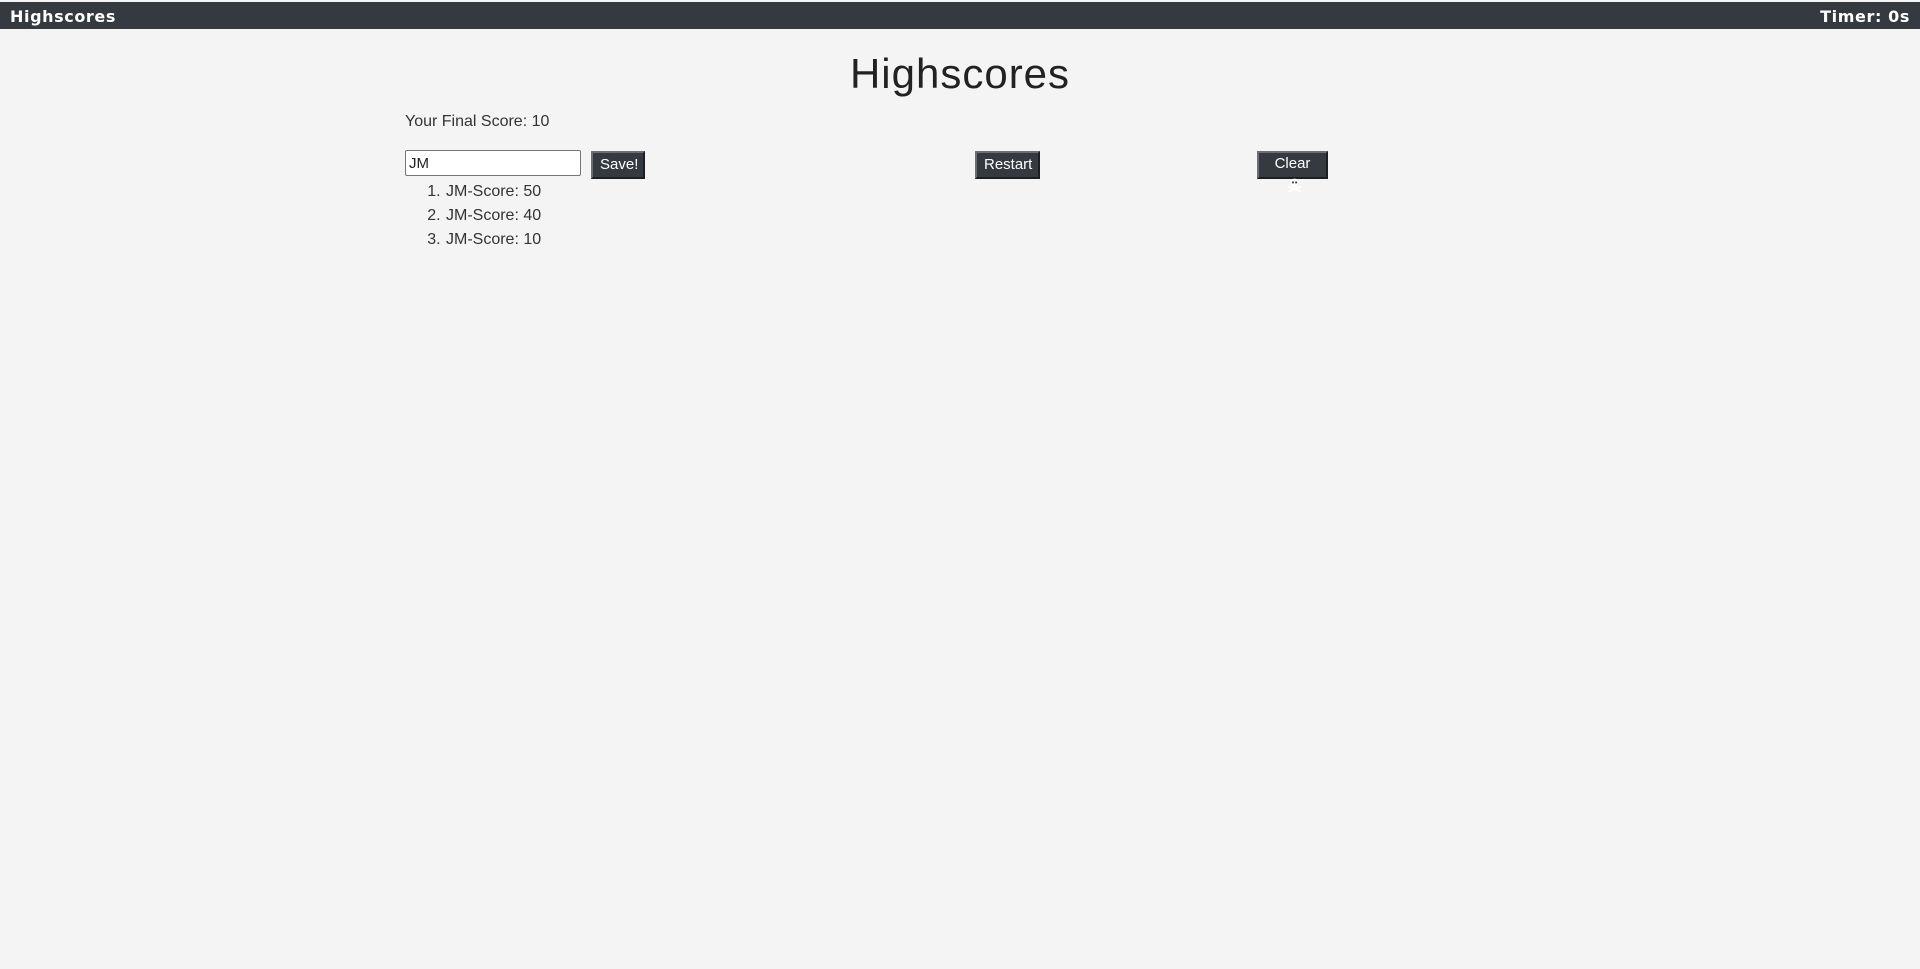  Describe the element at coordinates (1007, 165) in the screenshot. I see `restart-button: Restart` at that location.